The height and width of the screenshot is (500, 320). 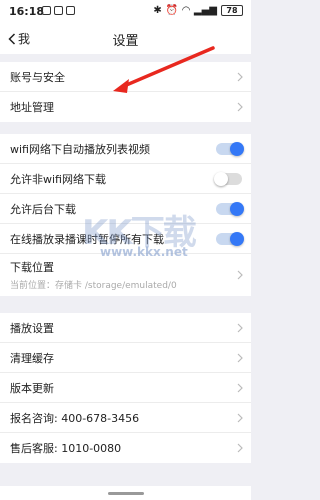 I want to click on home-bar, so click(x=125, y=493).